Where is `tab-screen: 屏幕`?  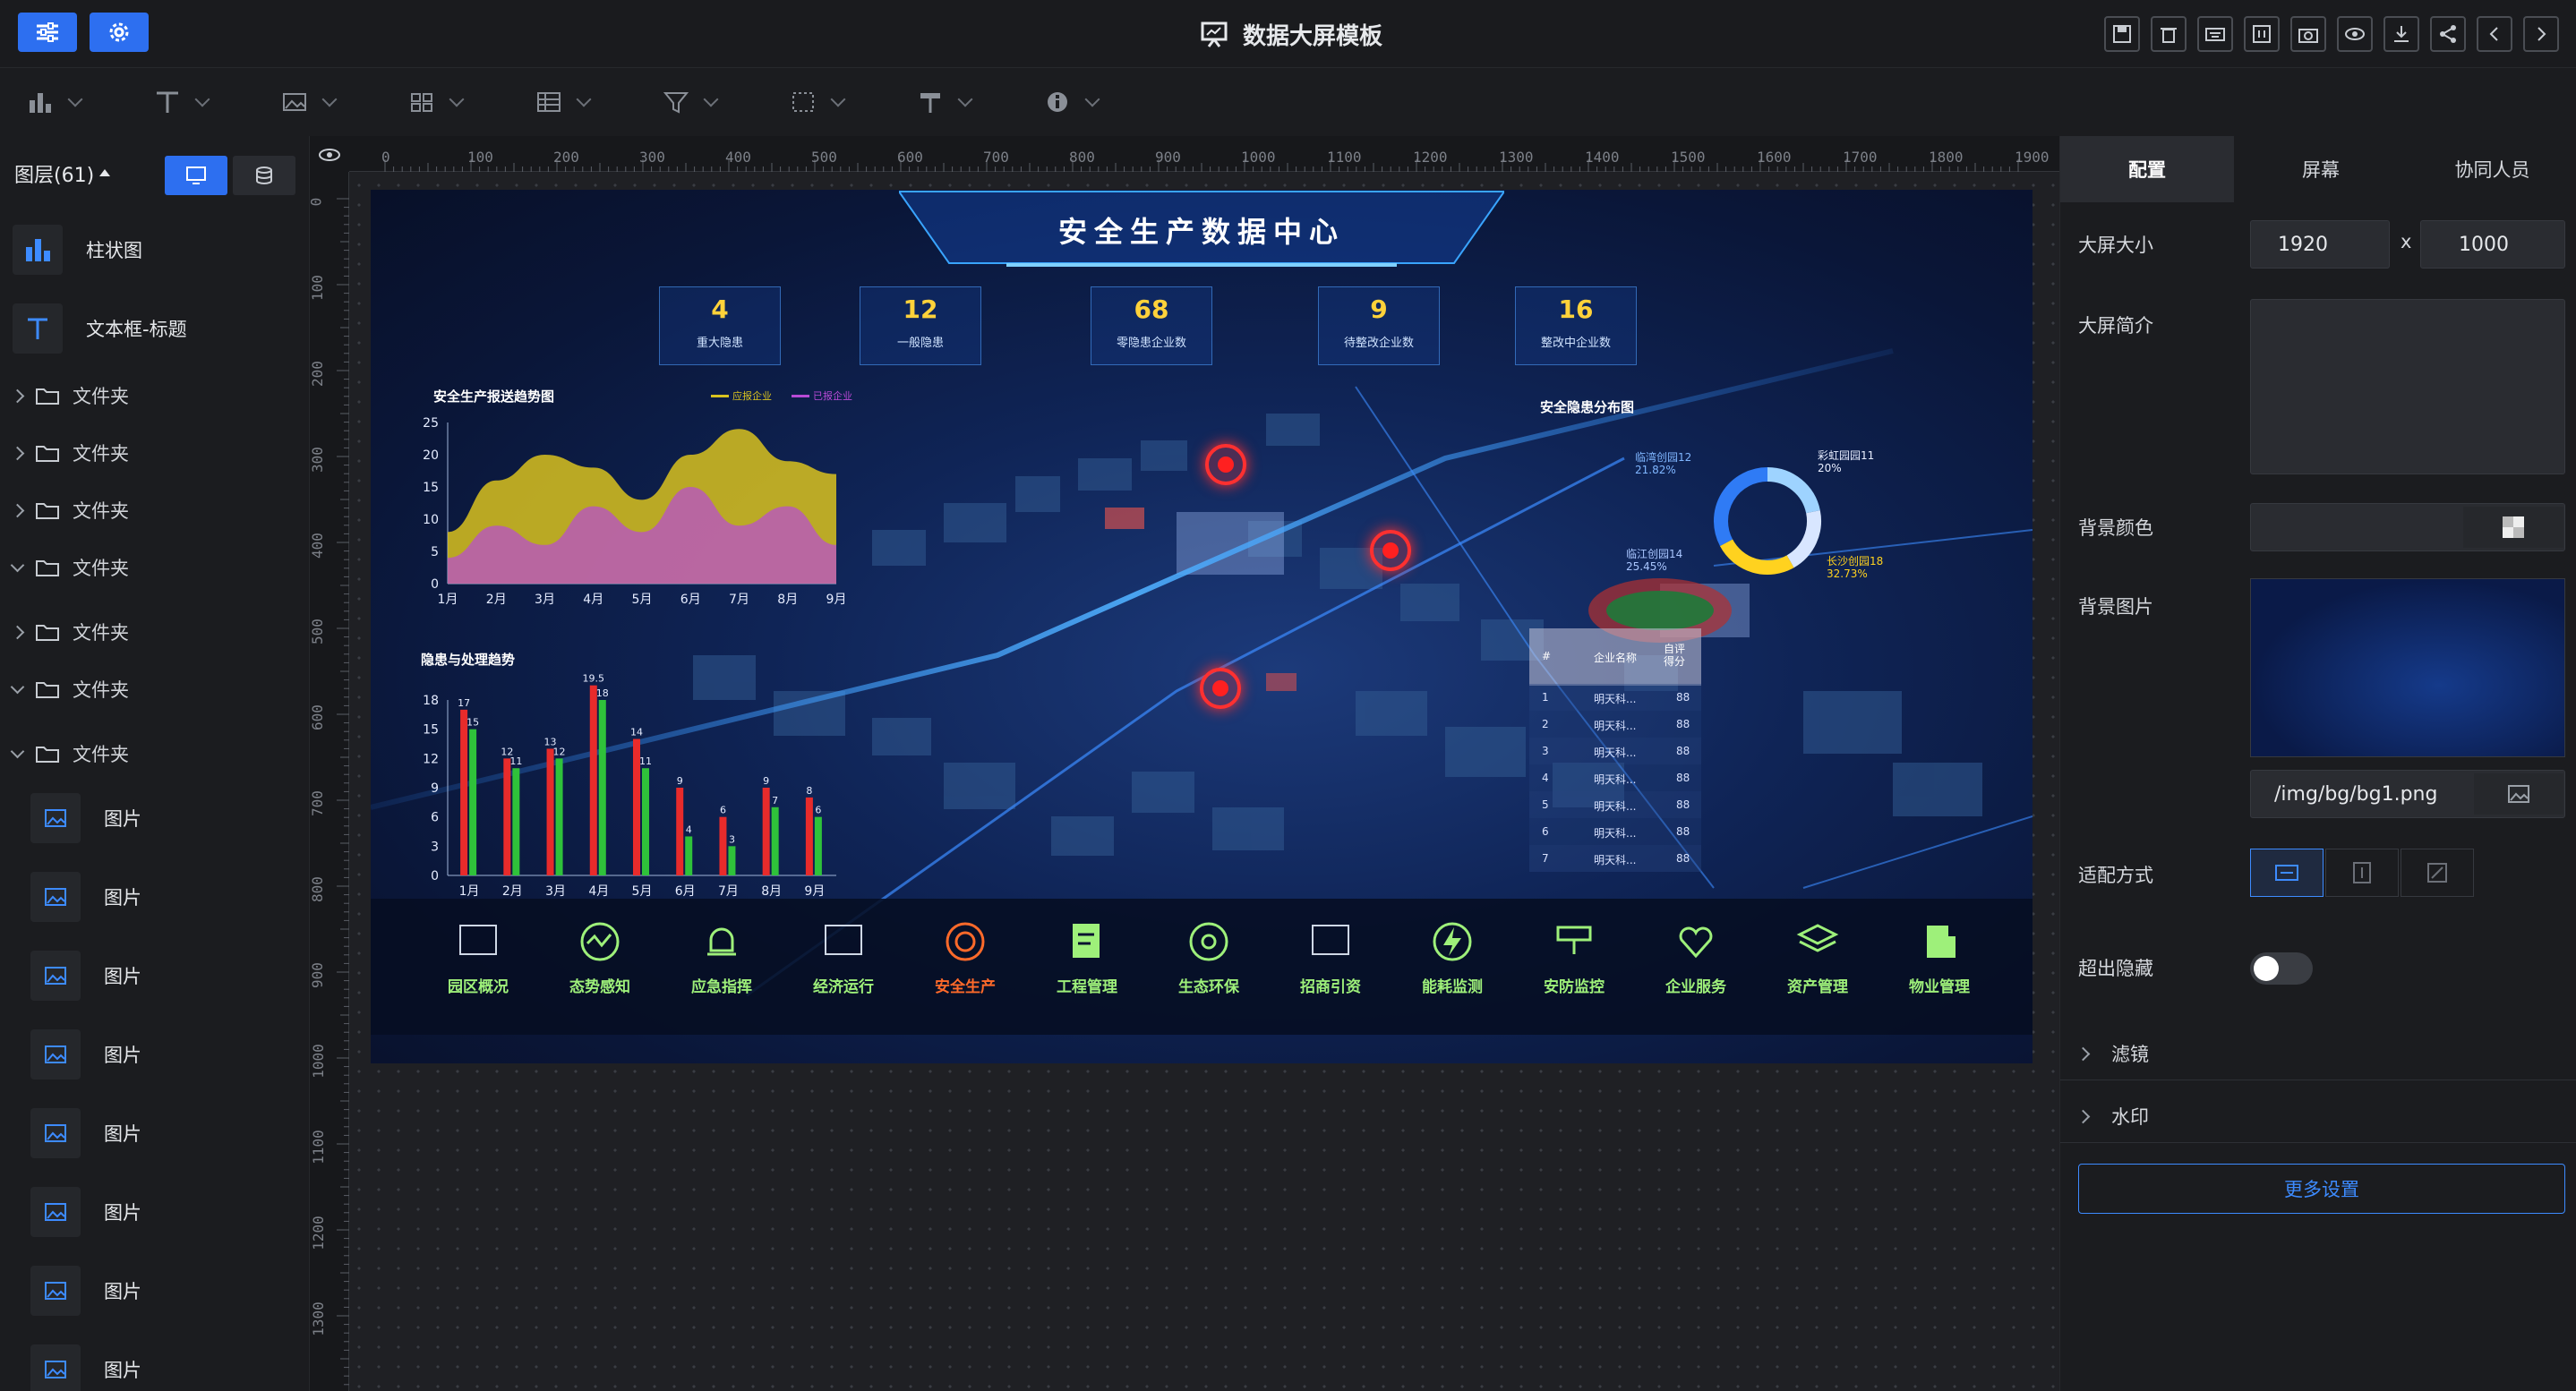
tab-screen: 屏幕 is located at coordinates (2321, 169).